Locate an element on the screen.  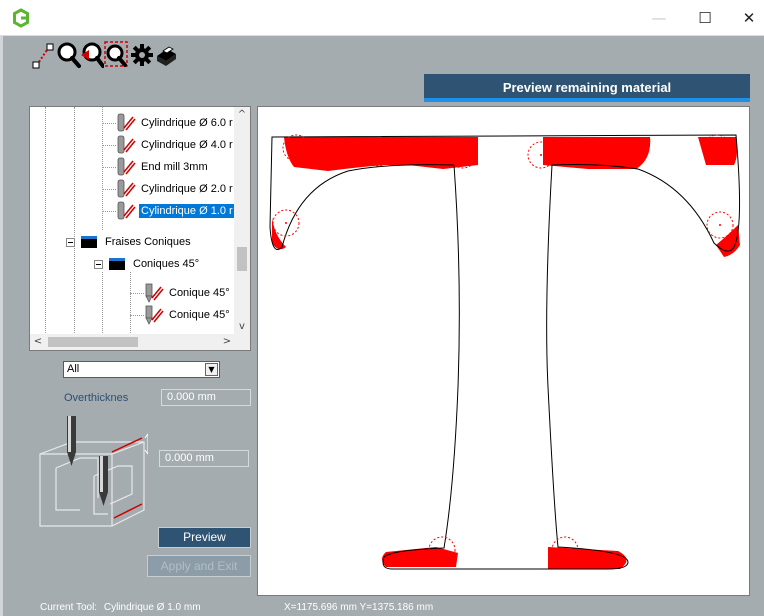
depth-input: 0.000 mm is located at coordinates (204, 458).